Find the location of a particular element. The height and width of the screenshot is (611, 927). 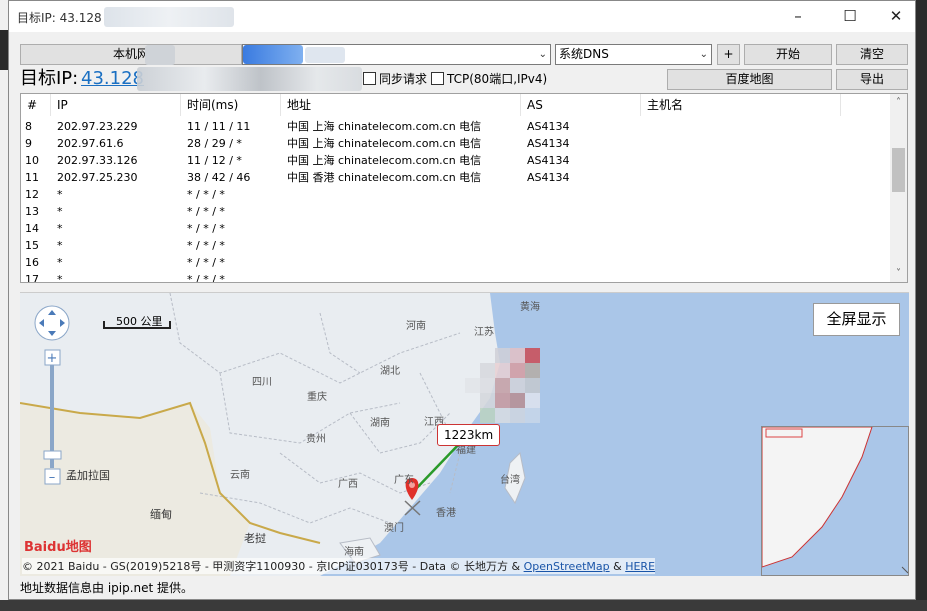

column-header: AS is located at coordinates (581, 105).